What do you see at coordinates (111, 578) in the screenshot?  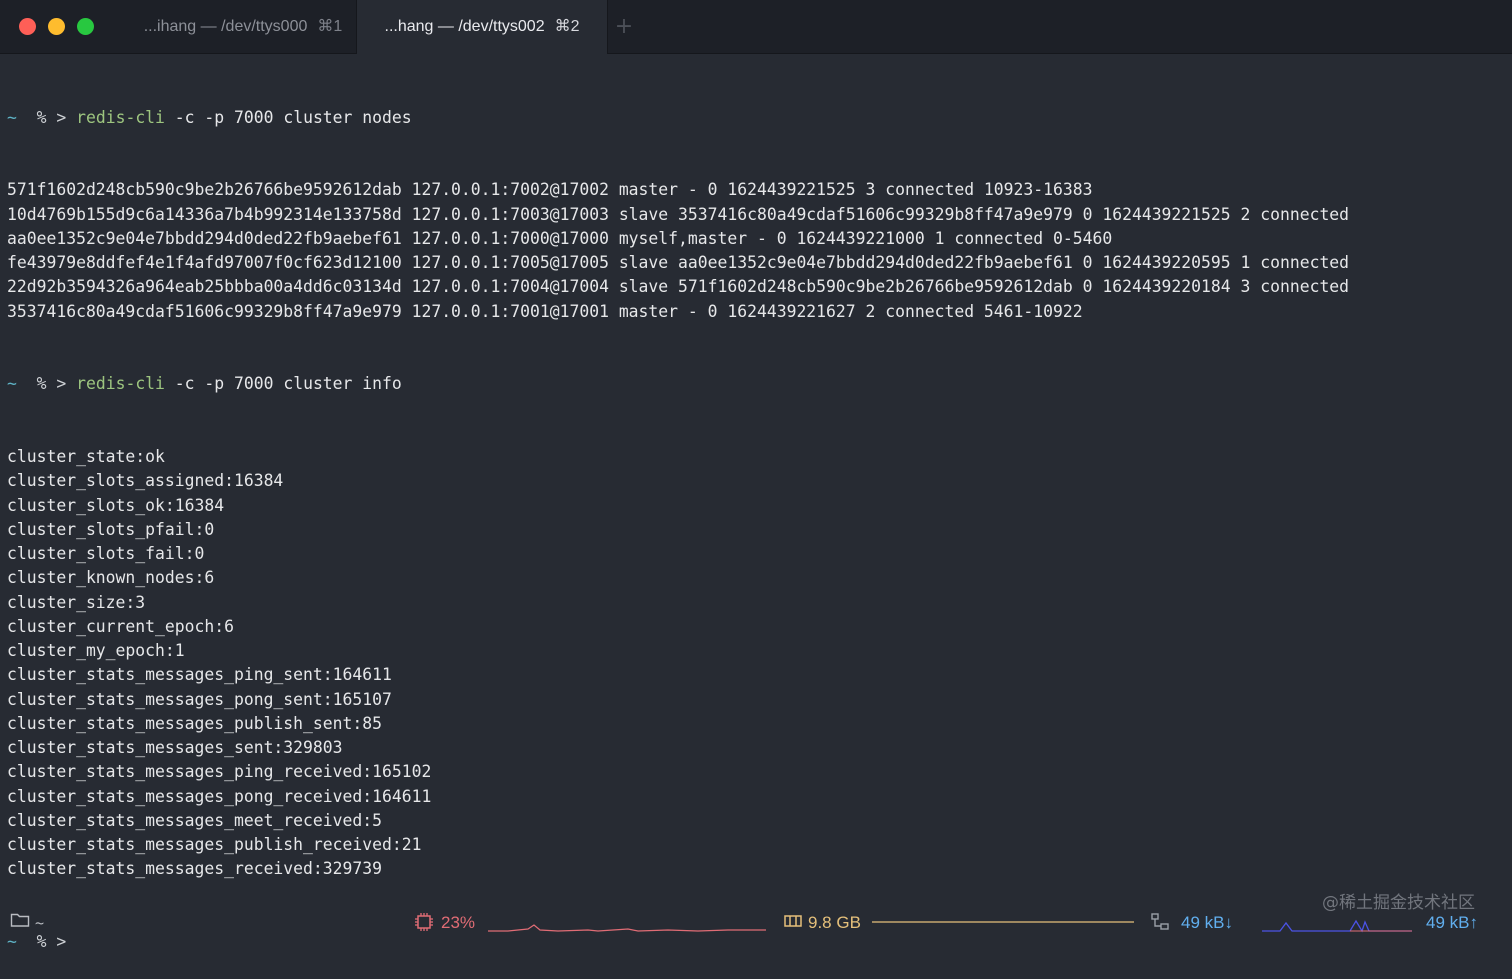 I see `output-line: cluster_known_nodes:6` at bounding box center [111, 578].